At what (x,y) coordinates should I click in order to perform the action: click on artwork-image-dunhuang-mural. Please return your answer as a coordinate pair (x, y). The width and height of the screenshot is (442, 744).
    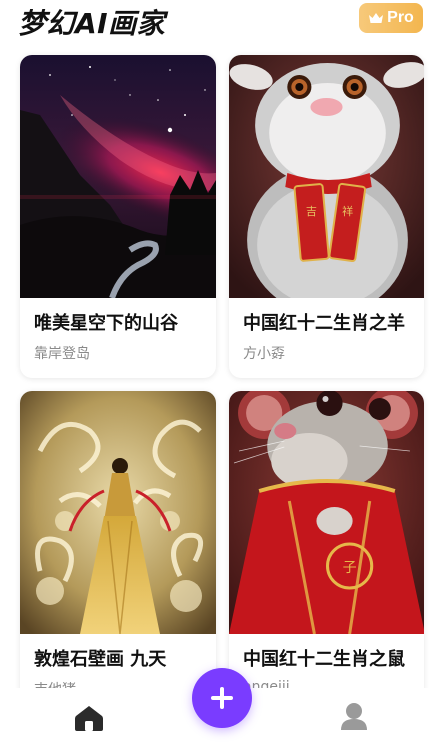
    Looking at the image, I should click on (118, 512).